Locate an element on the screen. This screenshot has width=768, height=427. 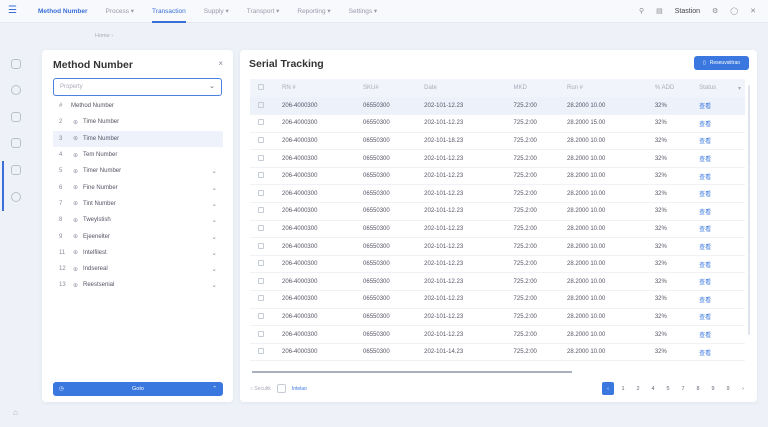
column-header: % ADD is located at coordinates (677, 88).